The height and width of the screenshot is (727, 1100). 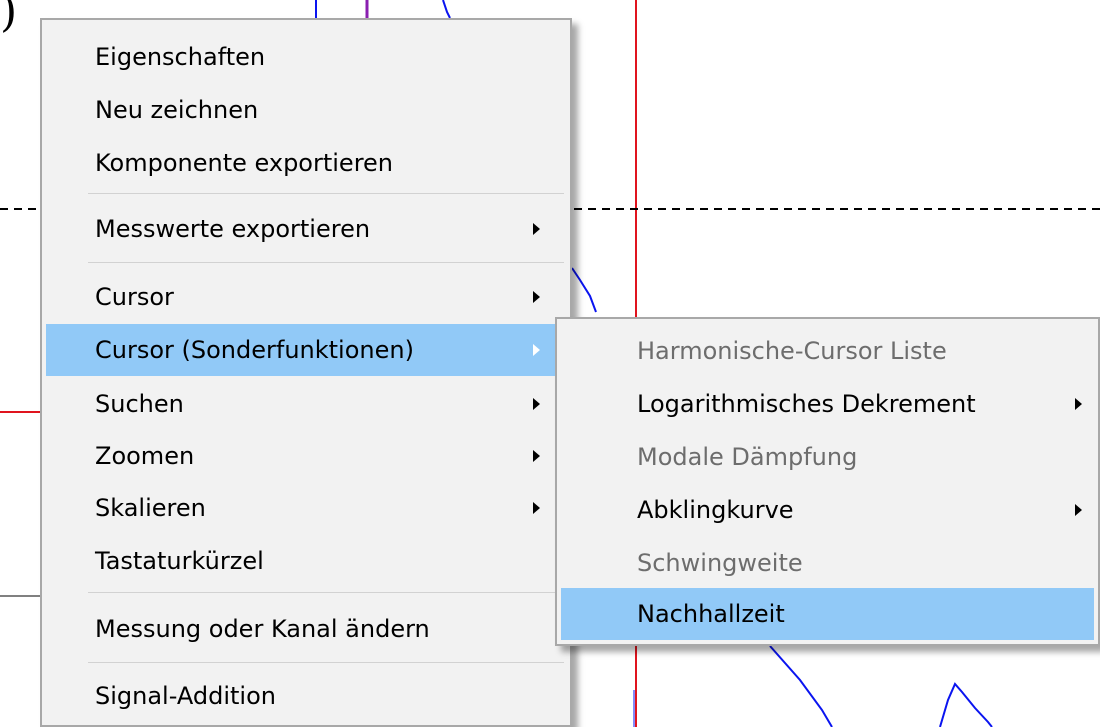 What do you see at coordinates (306, 297) in the screenshot?
I see `menu-item-cursor: Cursor` at bounding box center [306, 297].